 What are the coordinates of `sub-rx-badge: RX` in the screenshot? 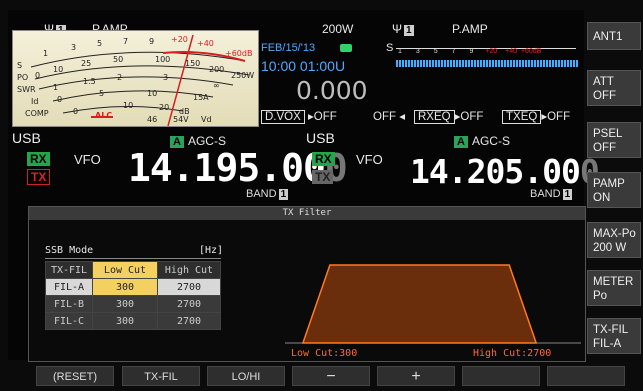 It's located at (323, 159).